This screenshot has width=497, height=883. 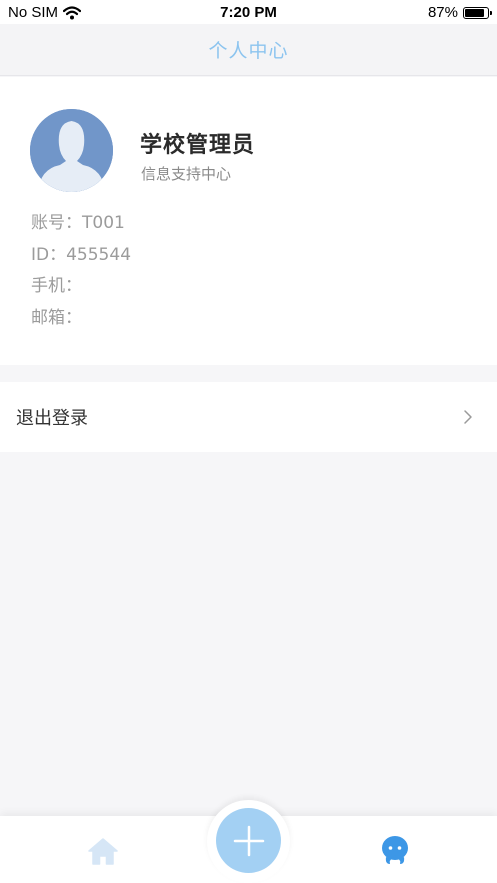 What do you see at coordinates (56, 223) in the screenshot?
I see `account-label: 账号：` at bounding box center [56, 223].